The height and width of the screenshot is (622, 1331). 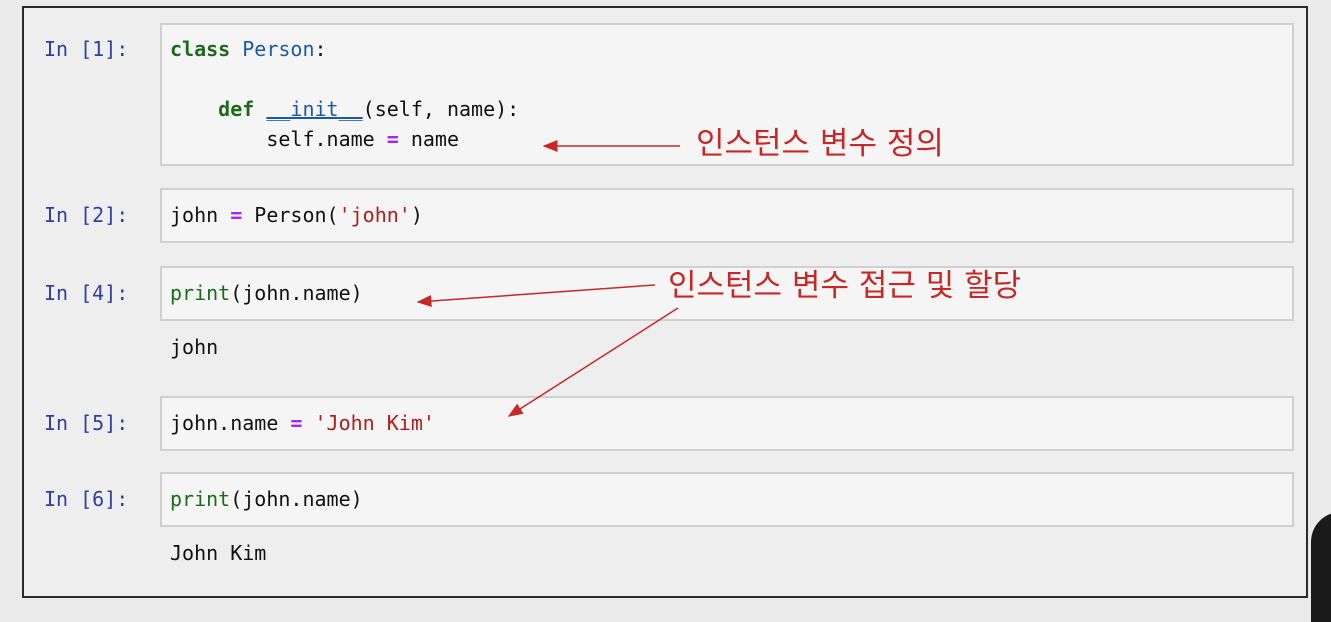 I want to click on annotation-arrows, so click(x=548, y=278).